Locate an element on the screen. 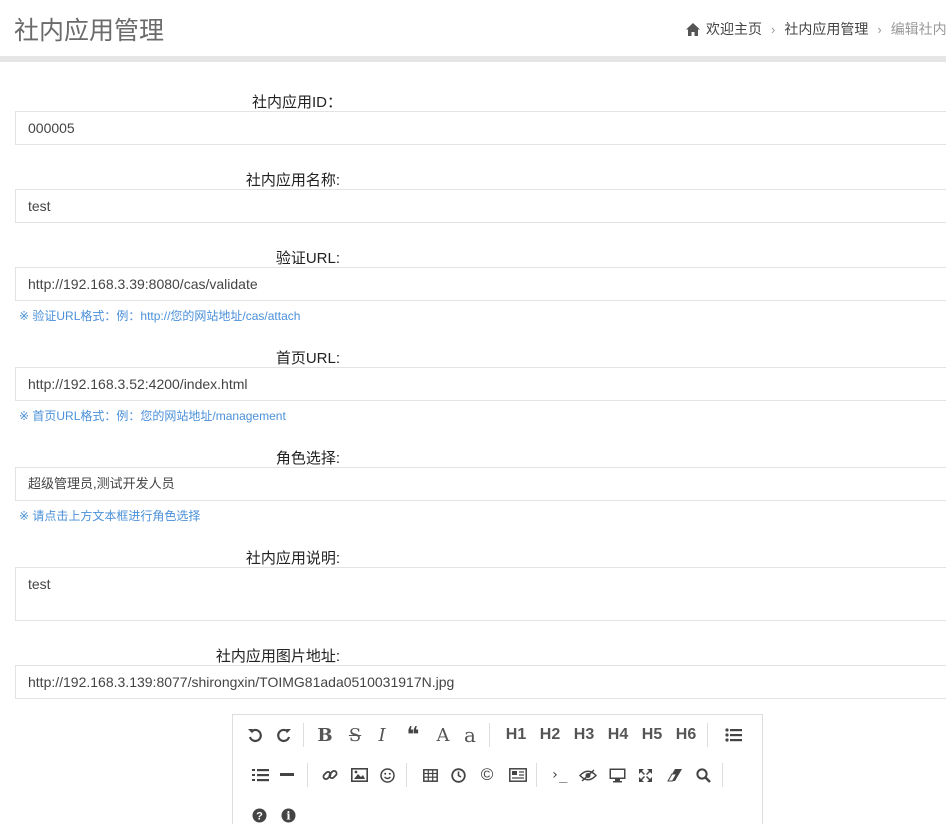  app-id-label: 社内应用ID： is located at coordinates (296, 102).